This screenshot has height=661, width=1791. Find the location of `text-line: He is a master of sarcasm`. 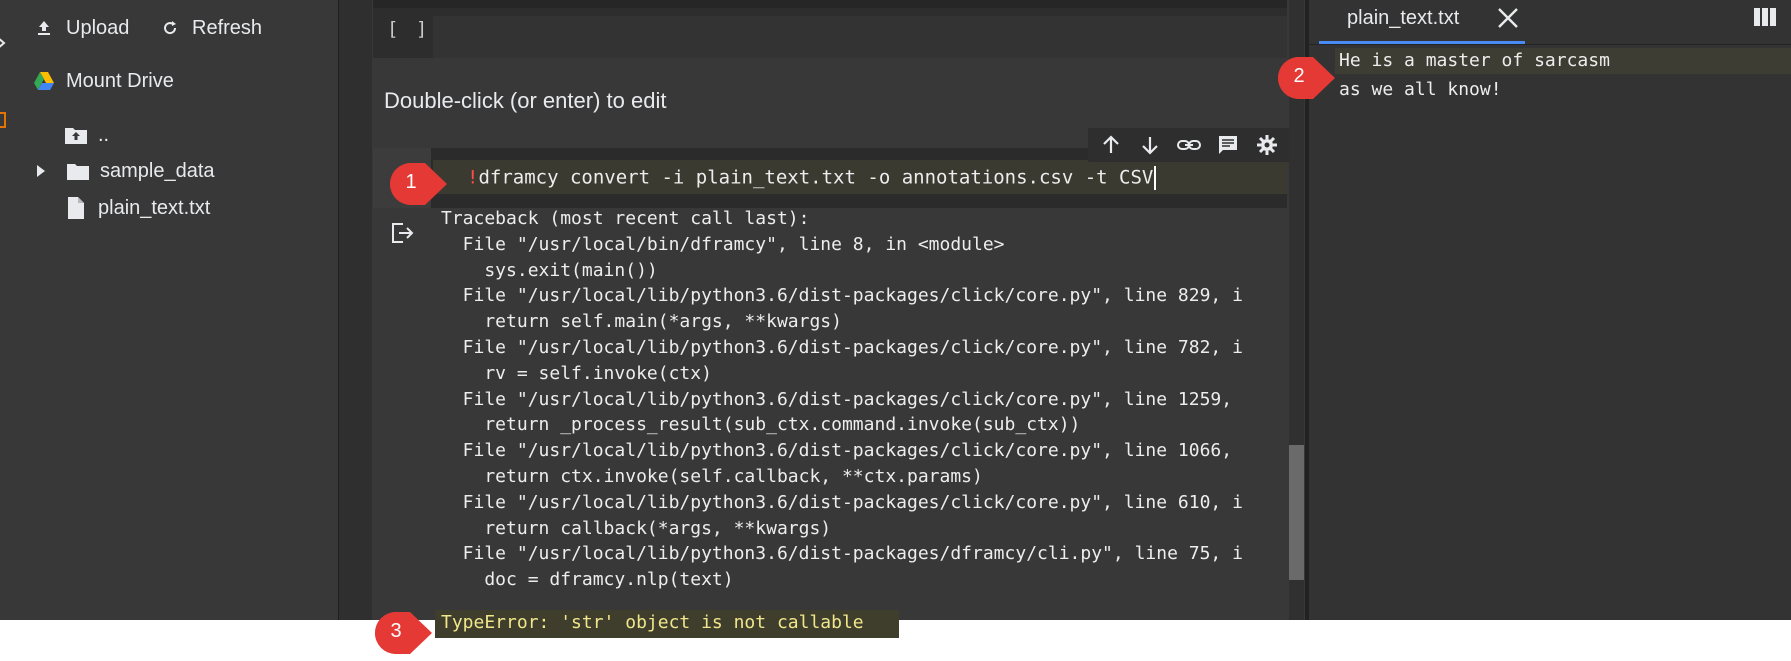

text-line: He is a master of sarcasm is located at coordinates (1474, 60).